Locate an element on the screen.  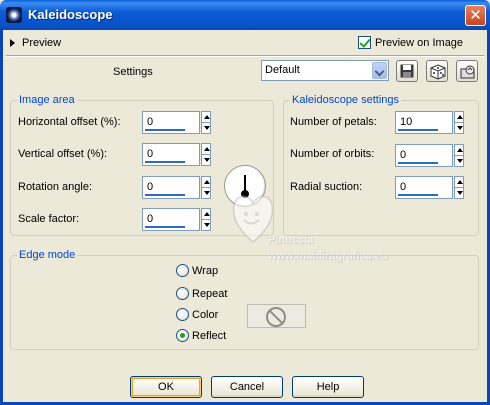
expand-triangle-icon is located at coordinates (12, 43).